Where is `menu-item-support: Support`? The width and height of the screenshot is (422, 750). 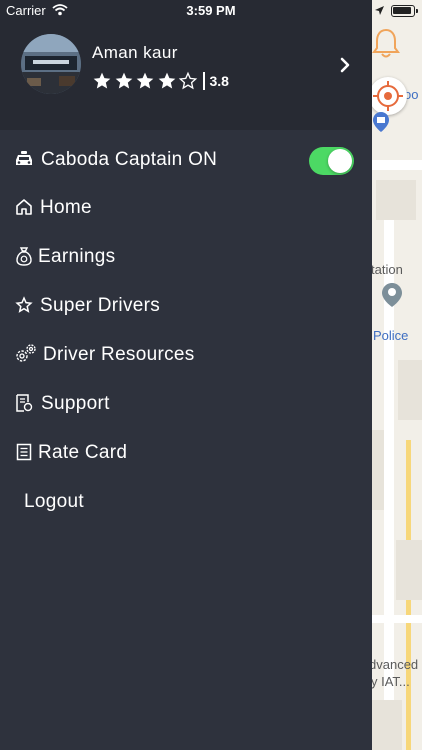
menu-item-support: Support is located at coordinates (186, 404).